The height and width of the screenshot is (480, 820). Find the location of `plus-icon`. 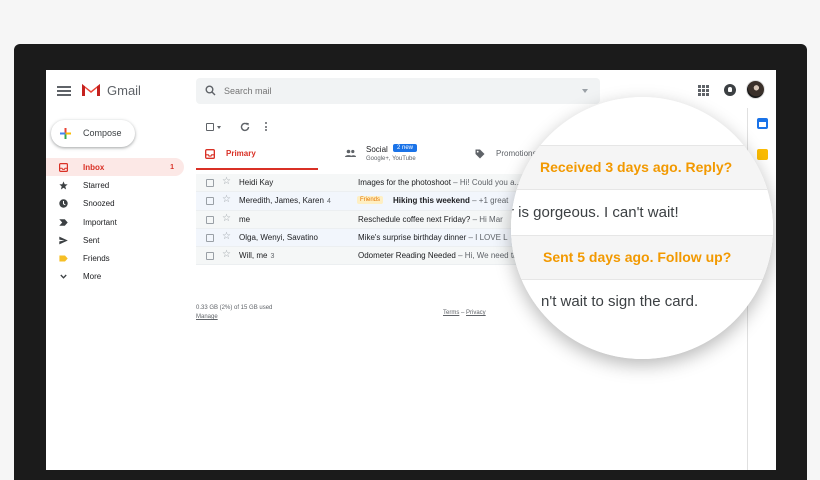

plus-icon is located at coordinates (65, 133).